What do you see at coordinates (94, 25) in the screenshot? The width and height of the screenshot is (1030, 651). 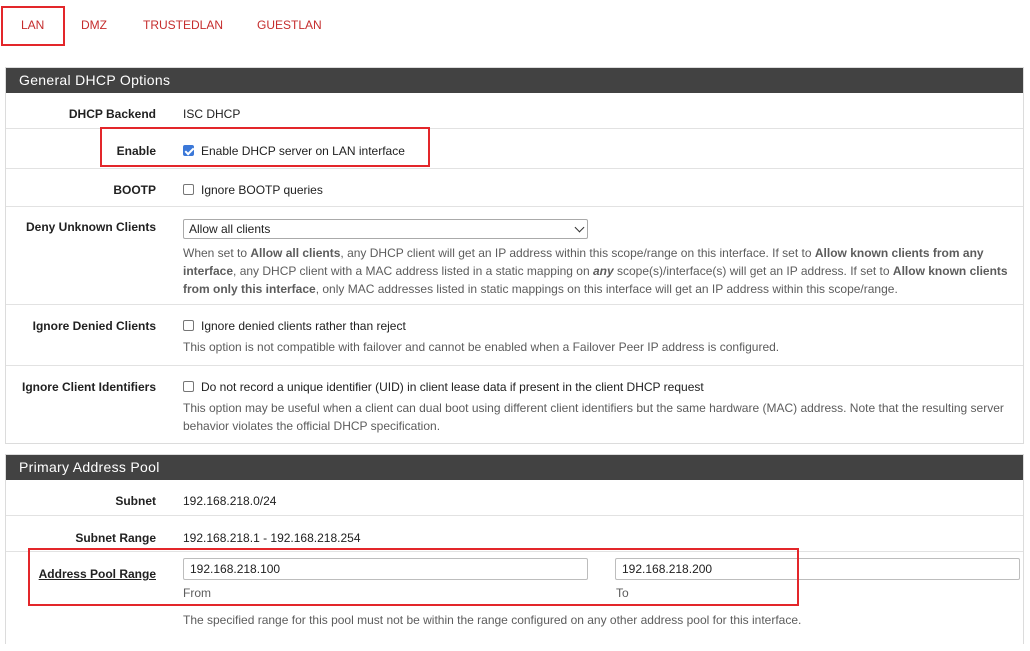 I see `tab-dmz: DMZ` at bounding box center [94, 25].